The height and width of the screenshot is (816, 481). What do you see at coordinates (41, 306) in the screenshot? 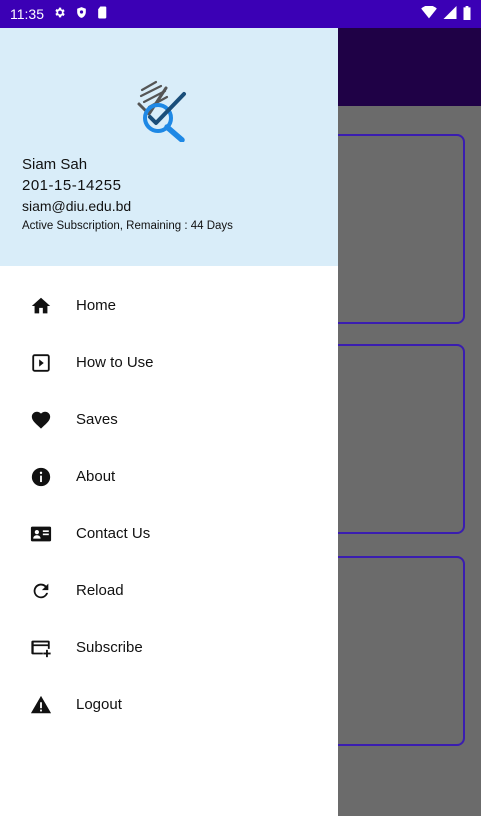
I see `home-icon` at bounding box center [41, 306].